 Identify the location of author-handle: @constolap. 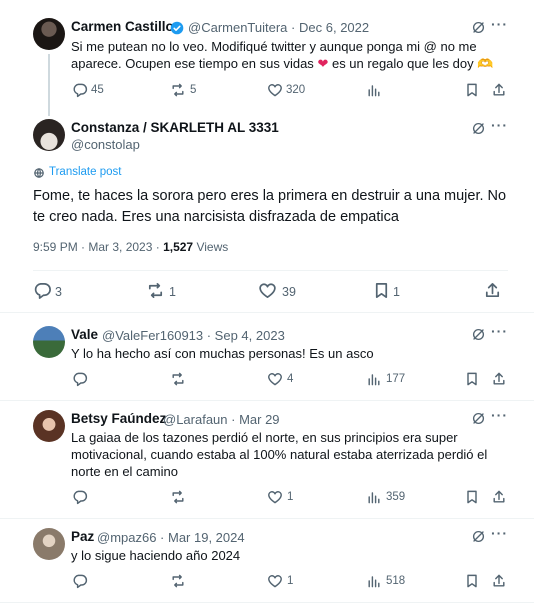
(105, 144).